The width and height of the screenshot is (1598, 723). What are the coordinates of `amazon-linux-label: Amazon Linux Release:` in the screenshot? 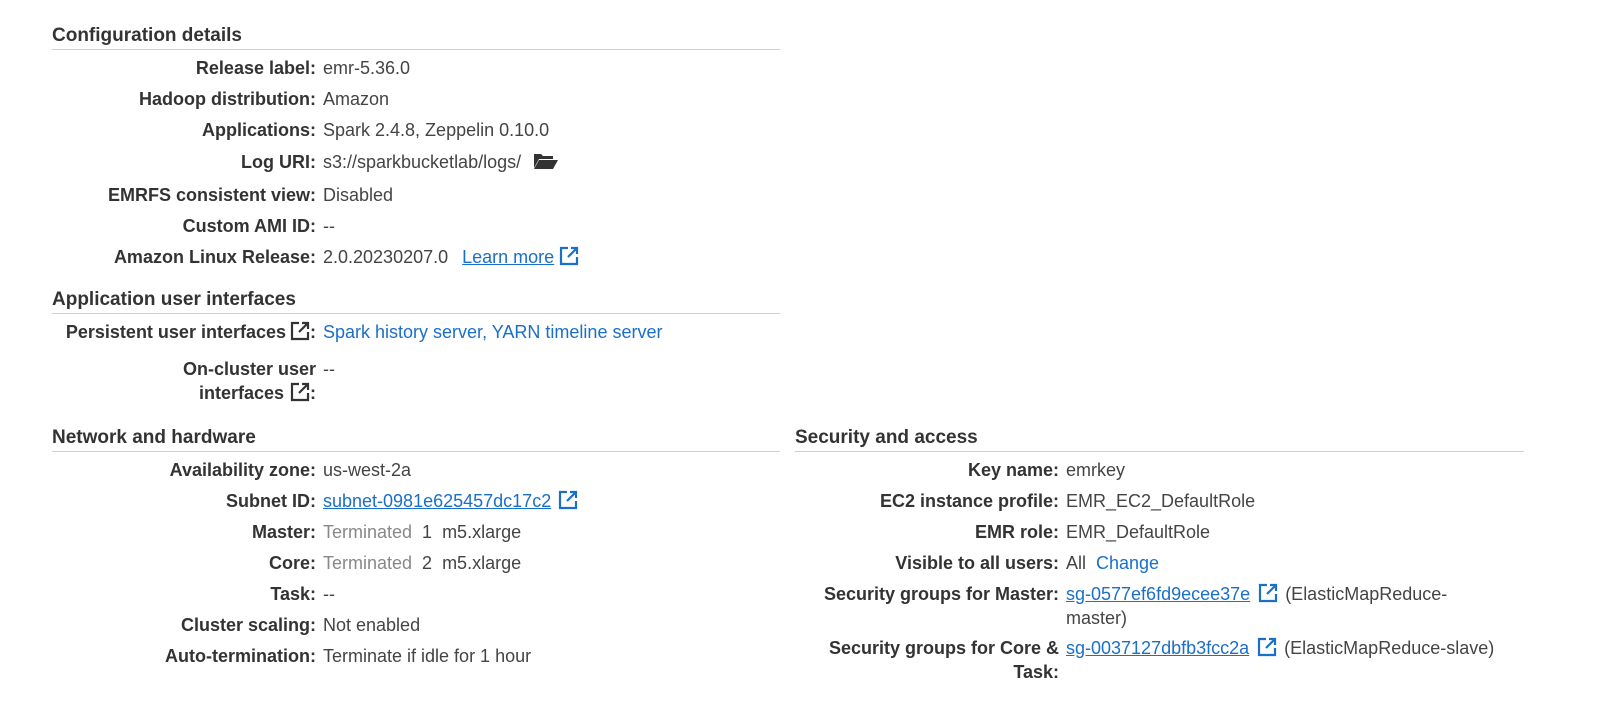 It's located at (214, 257).